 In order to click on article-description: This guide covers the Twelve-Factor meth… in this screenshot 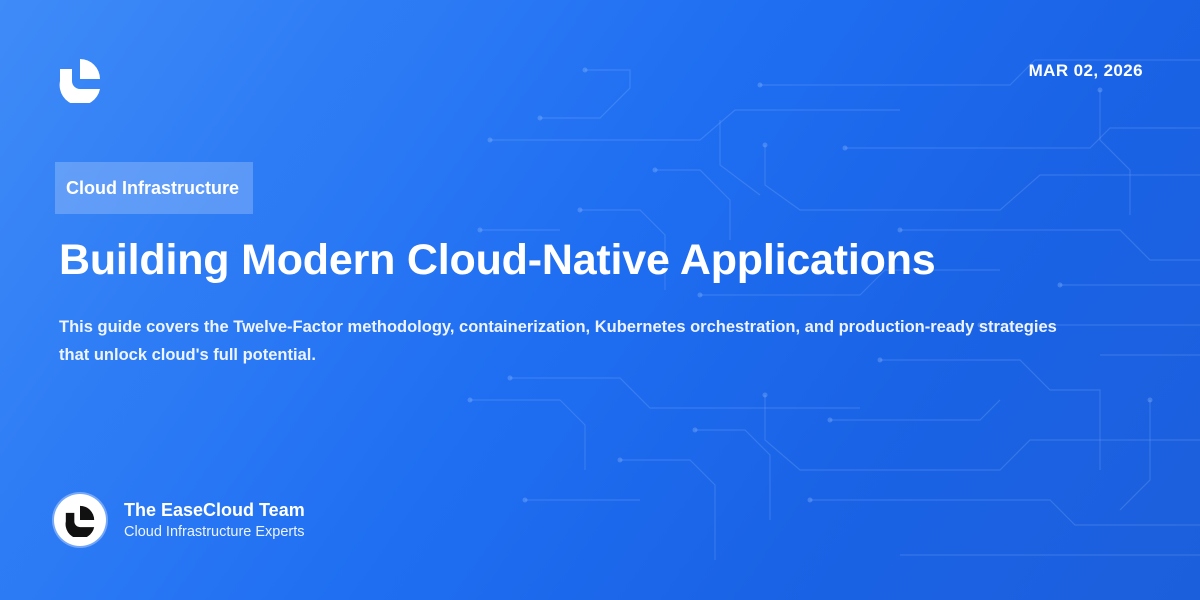, I will do `click(558, 341)`.